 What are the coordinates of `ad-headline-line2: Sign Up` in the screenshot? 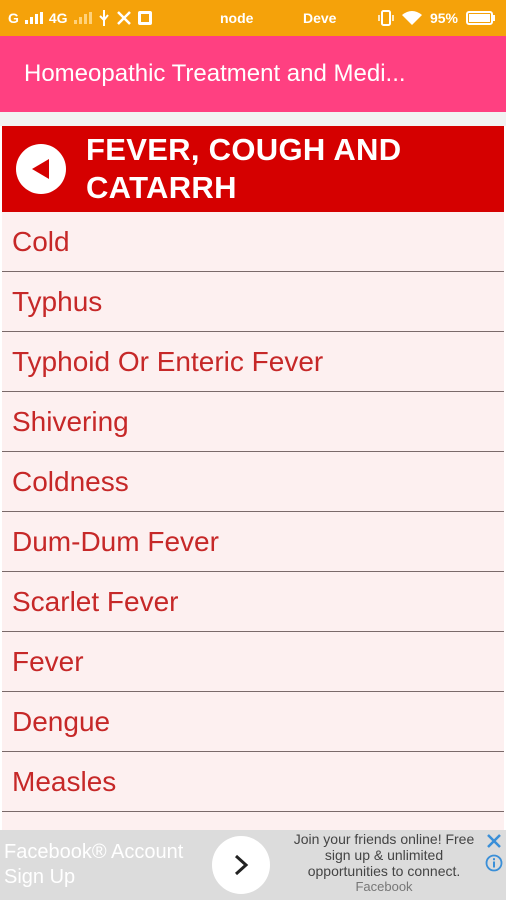 It's located at (40, 877).